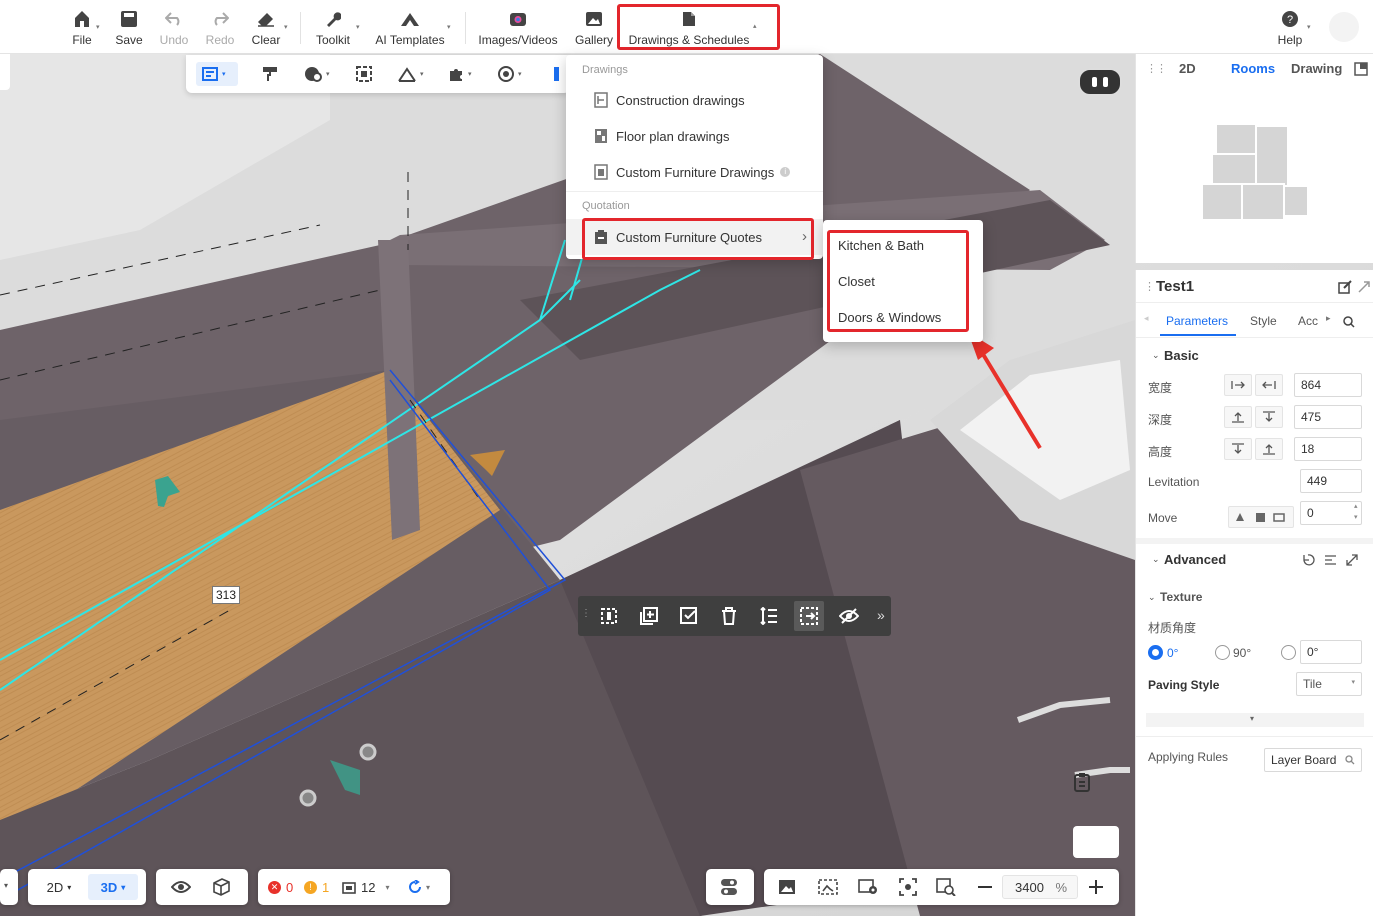 The width and height of the screenshot is (1373, 916). Describe the element at coordinates (1331, 481) in the screenshot. I see `levitation-input: 449` at that location.